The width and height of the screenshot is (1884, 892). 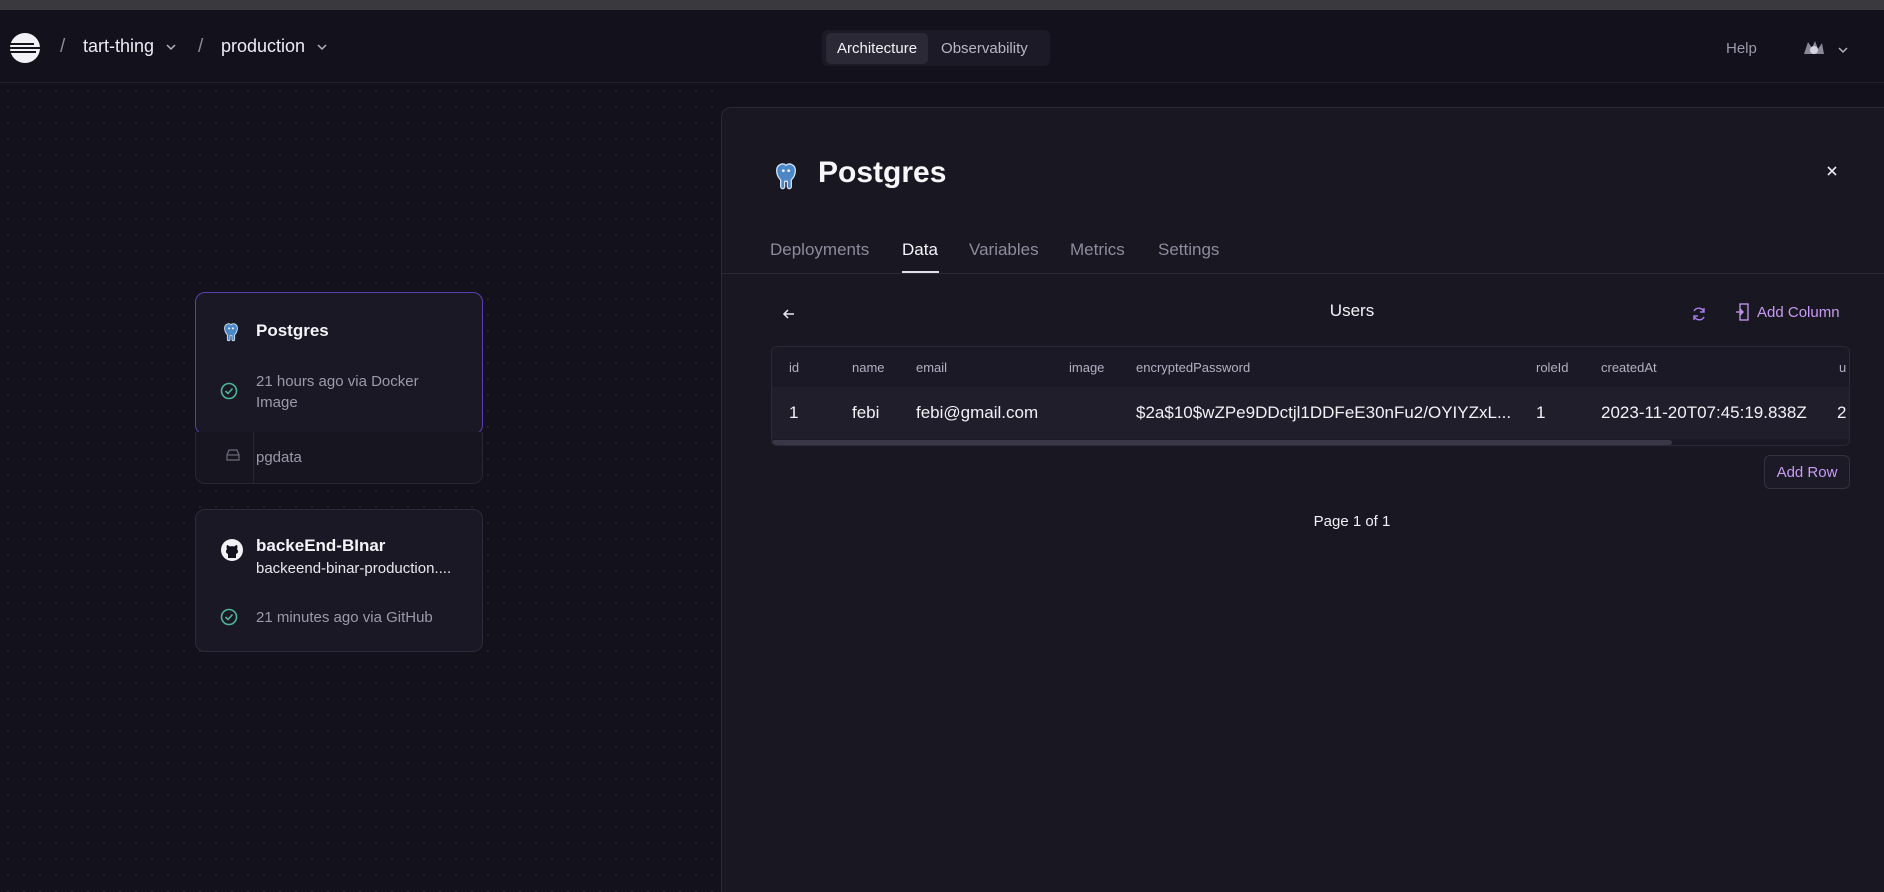 What do you see at coordinates (292, 330) in the screenshot?
I see `service-name: Postgres` at bounding box center [292, 330].